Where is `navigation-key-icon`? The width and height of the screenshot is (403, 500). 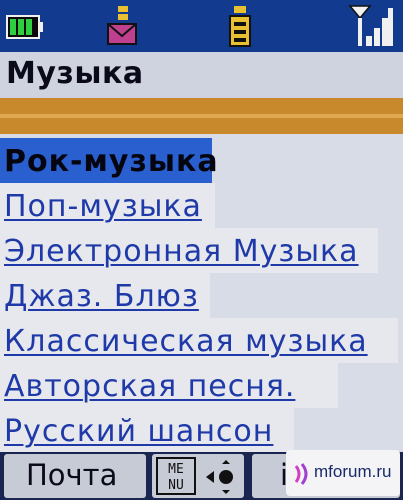 navigation-key-icon is located at coordinates (219, 477).